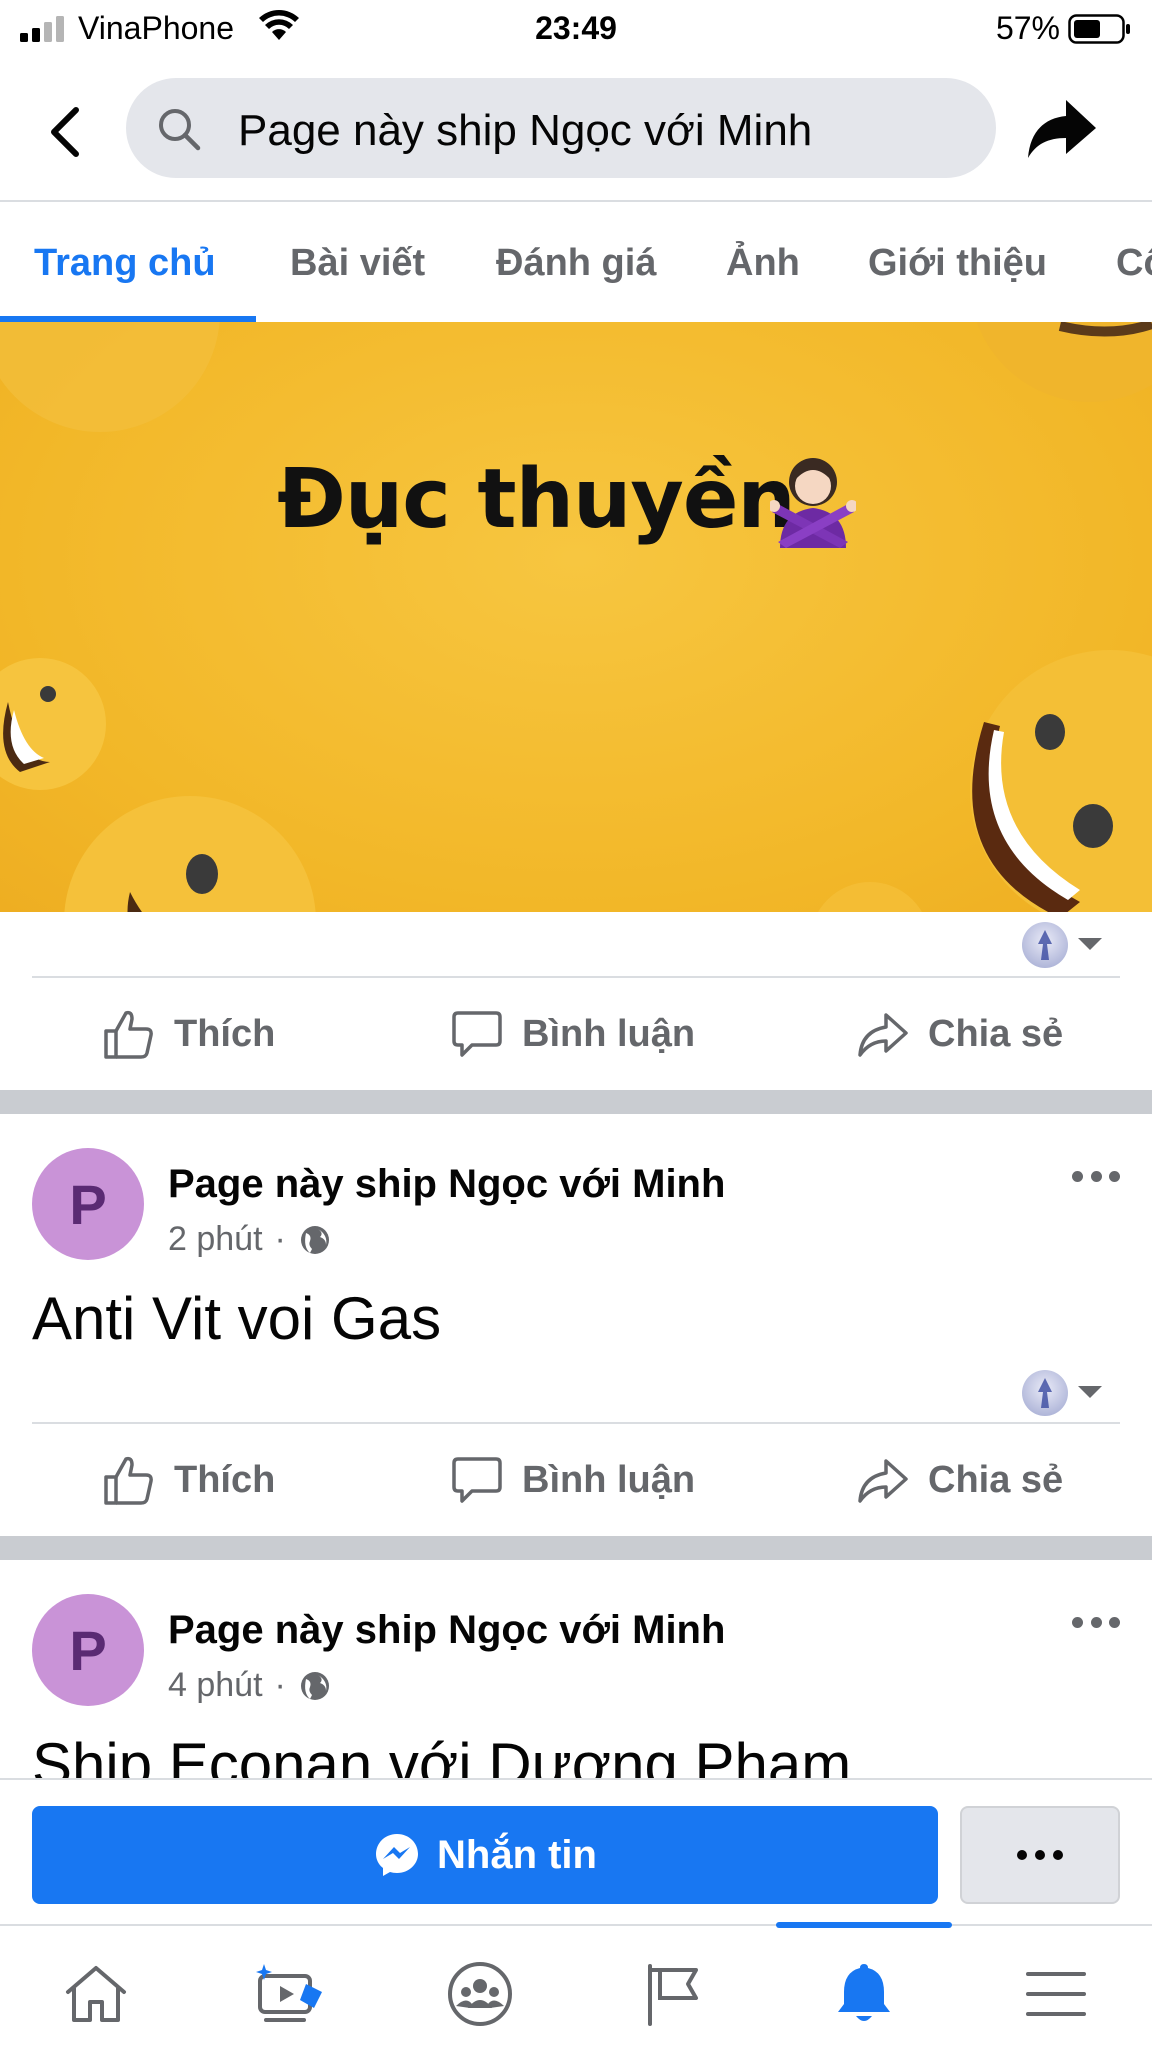 Image resolution: width=1152 pixels, height=2048 pixels. Describe the element at coordinates (763, 263) in the screenshot. I see `tab-photos: Ảnh` at that location.